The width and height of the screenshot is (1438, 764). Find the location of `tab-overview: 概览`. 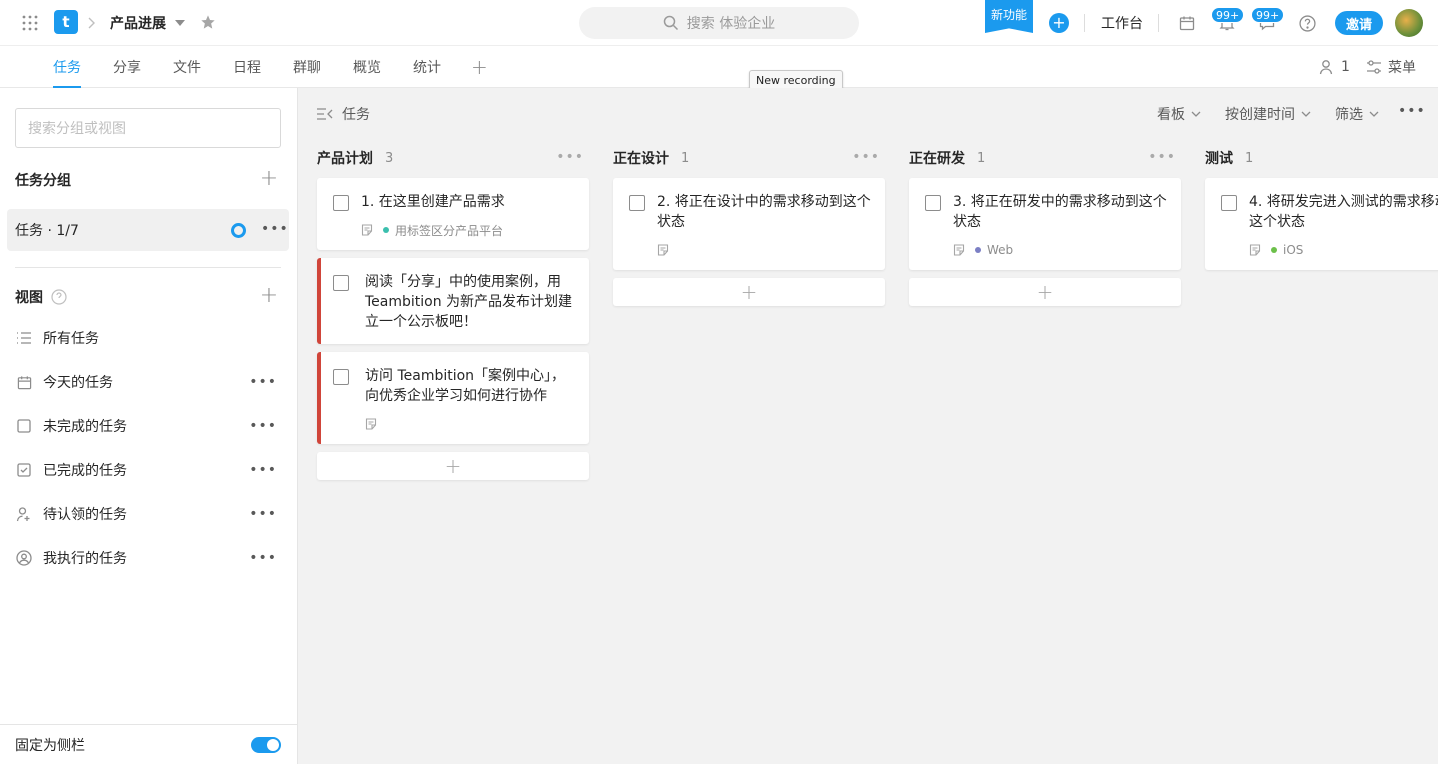

tab-overview: 概览 is located at coordinates (367, 67).